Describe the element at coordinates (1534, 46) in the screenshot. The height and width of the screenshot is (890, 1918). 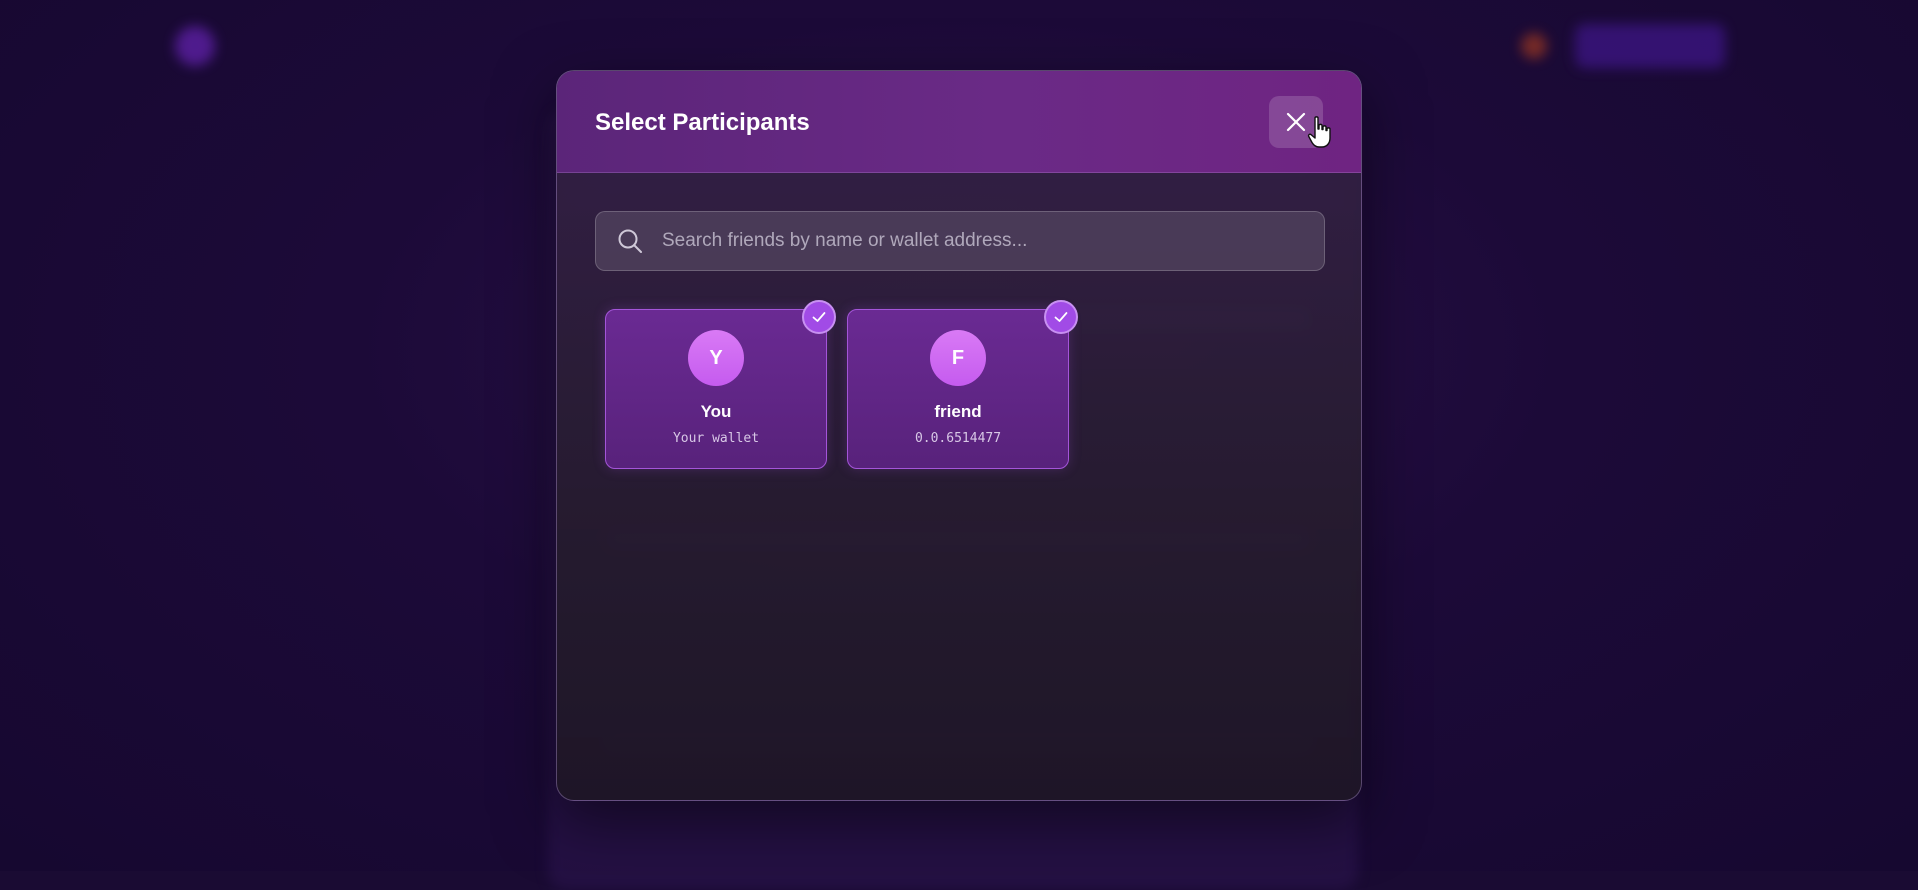
I see `background-notification-dot` at that location.